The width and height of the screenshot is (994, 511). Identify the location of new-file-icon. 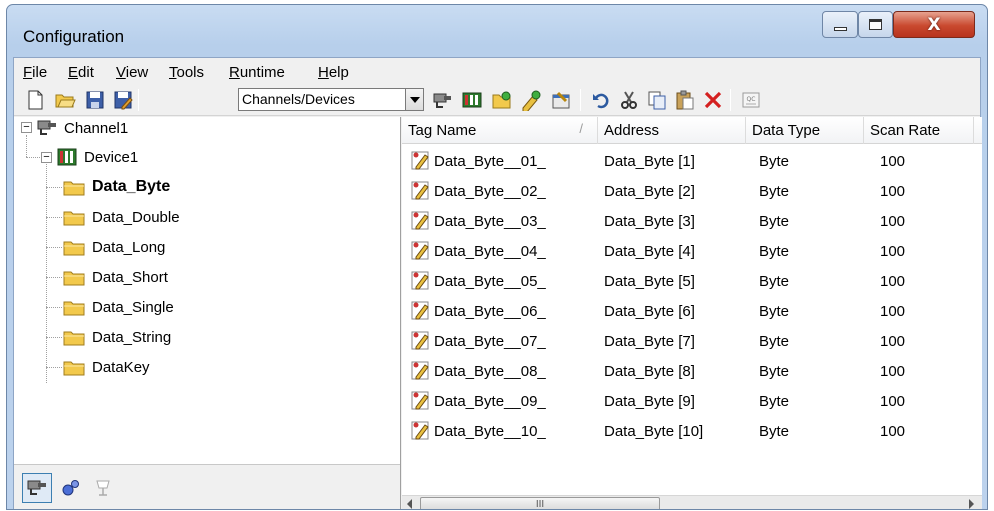
(35, 100).